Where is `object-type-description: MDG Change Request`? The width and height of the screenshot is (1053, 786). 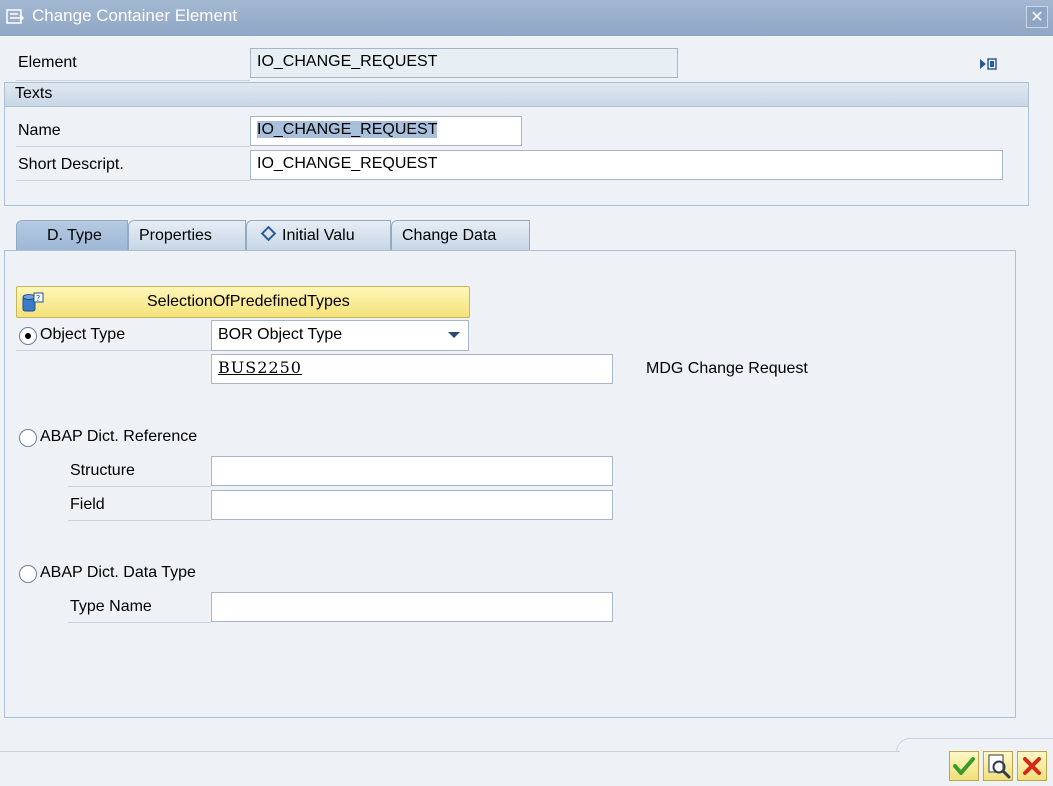
object-type-description: MDG Change Request is located at coordinates (727, 368).